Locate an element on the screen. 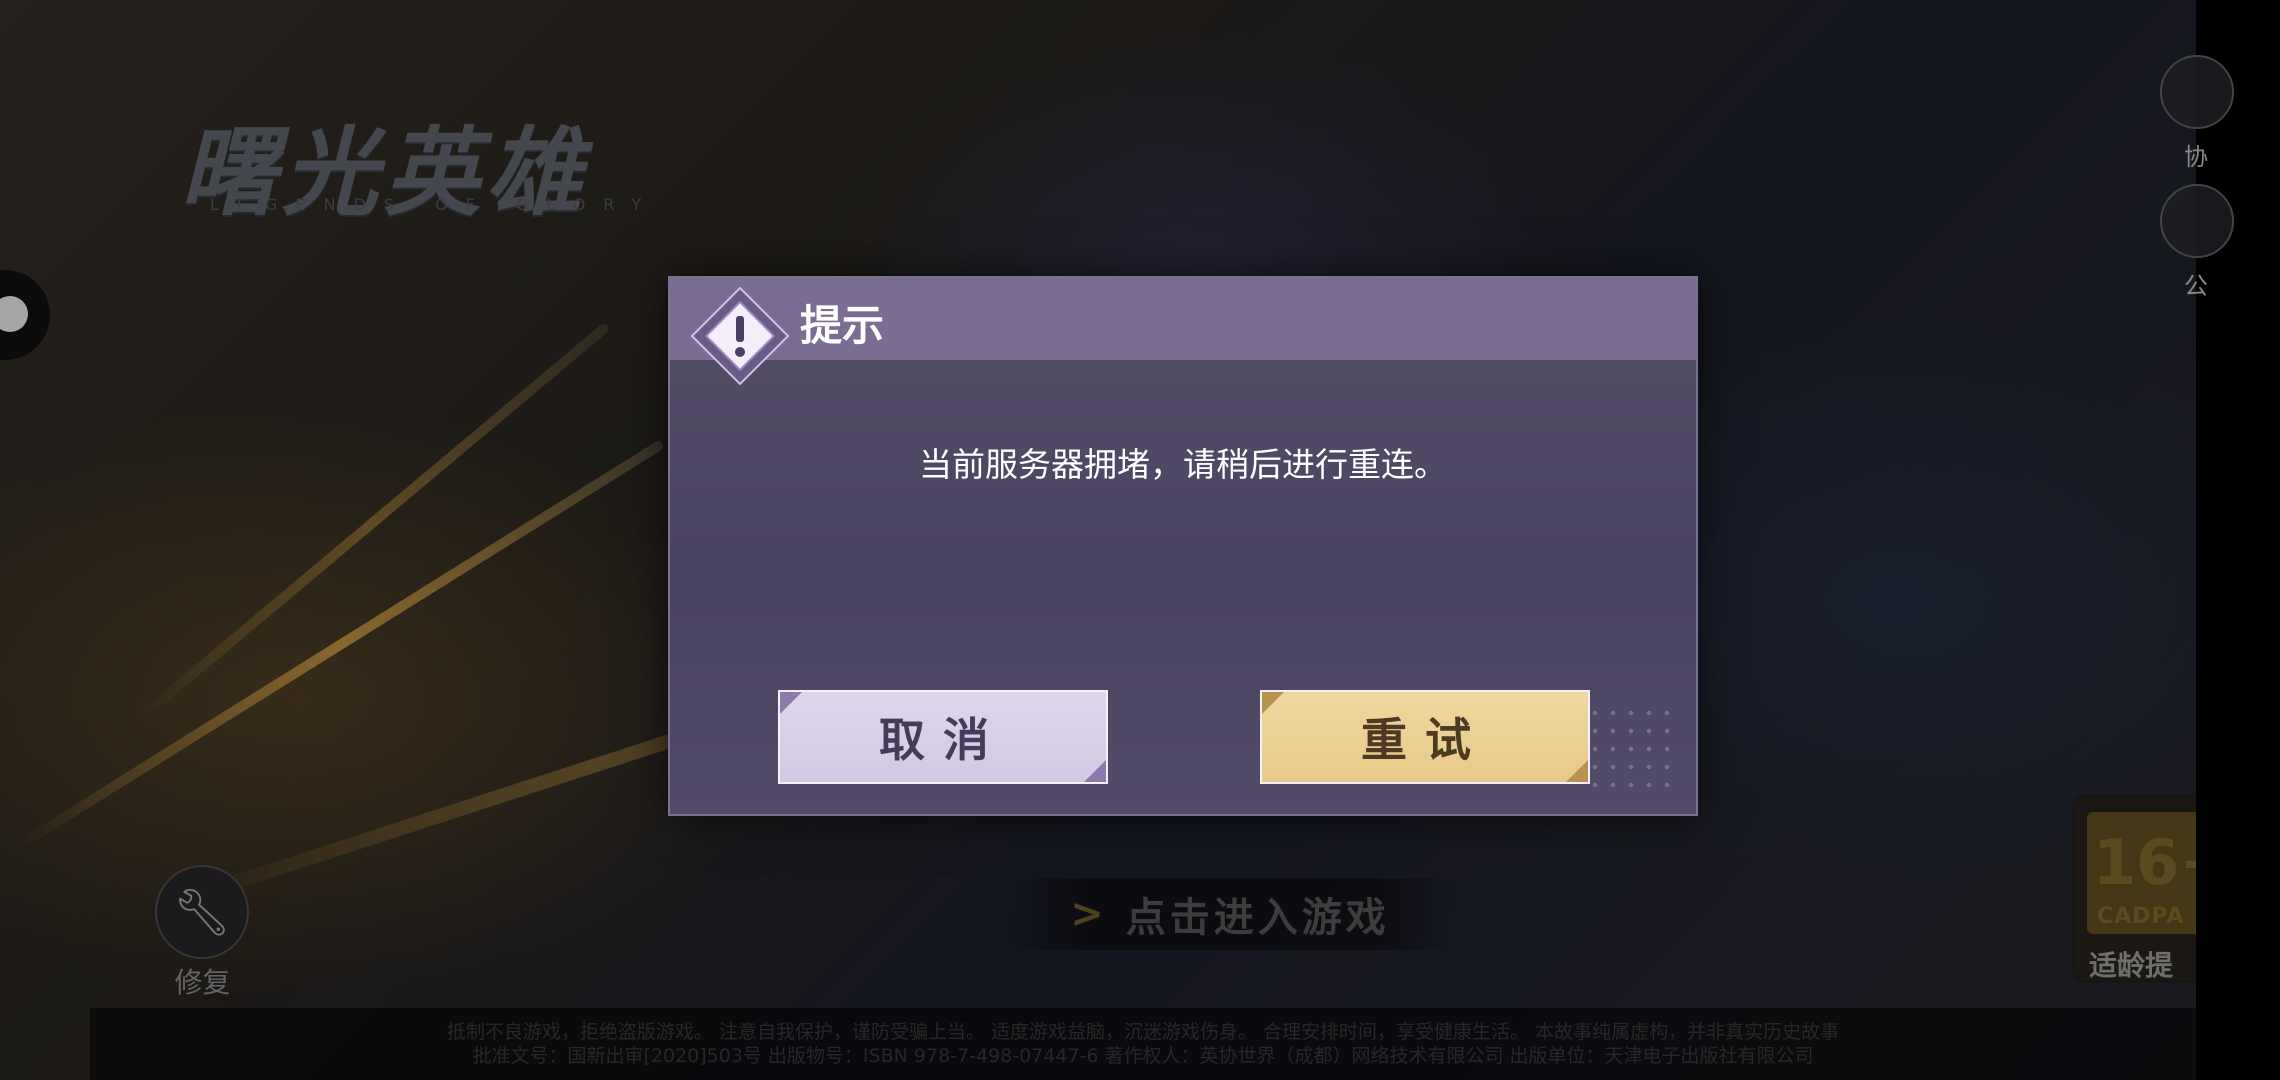 This screenshot has height=1080, width=2280. protocol-button: 协 is located at coordinates (2197, 113).